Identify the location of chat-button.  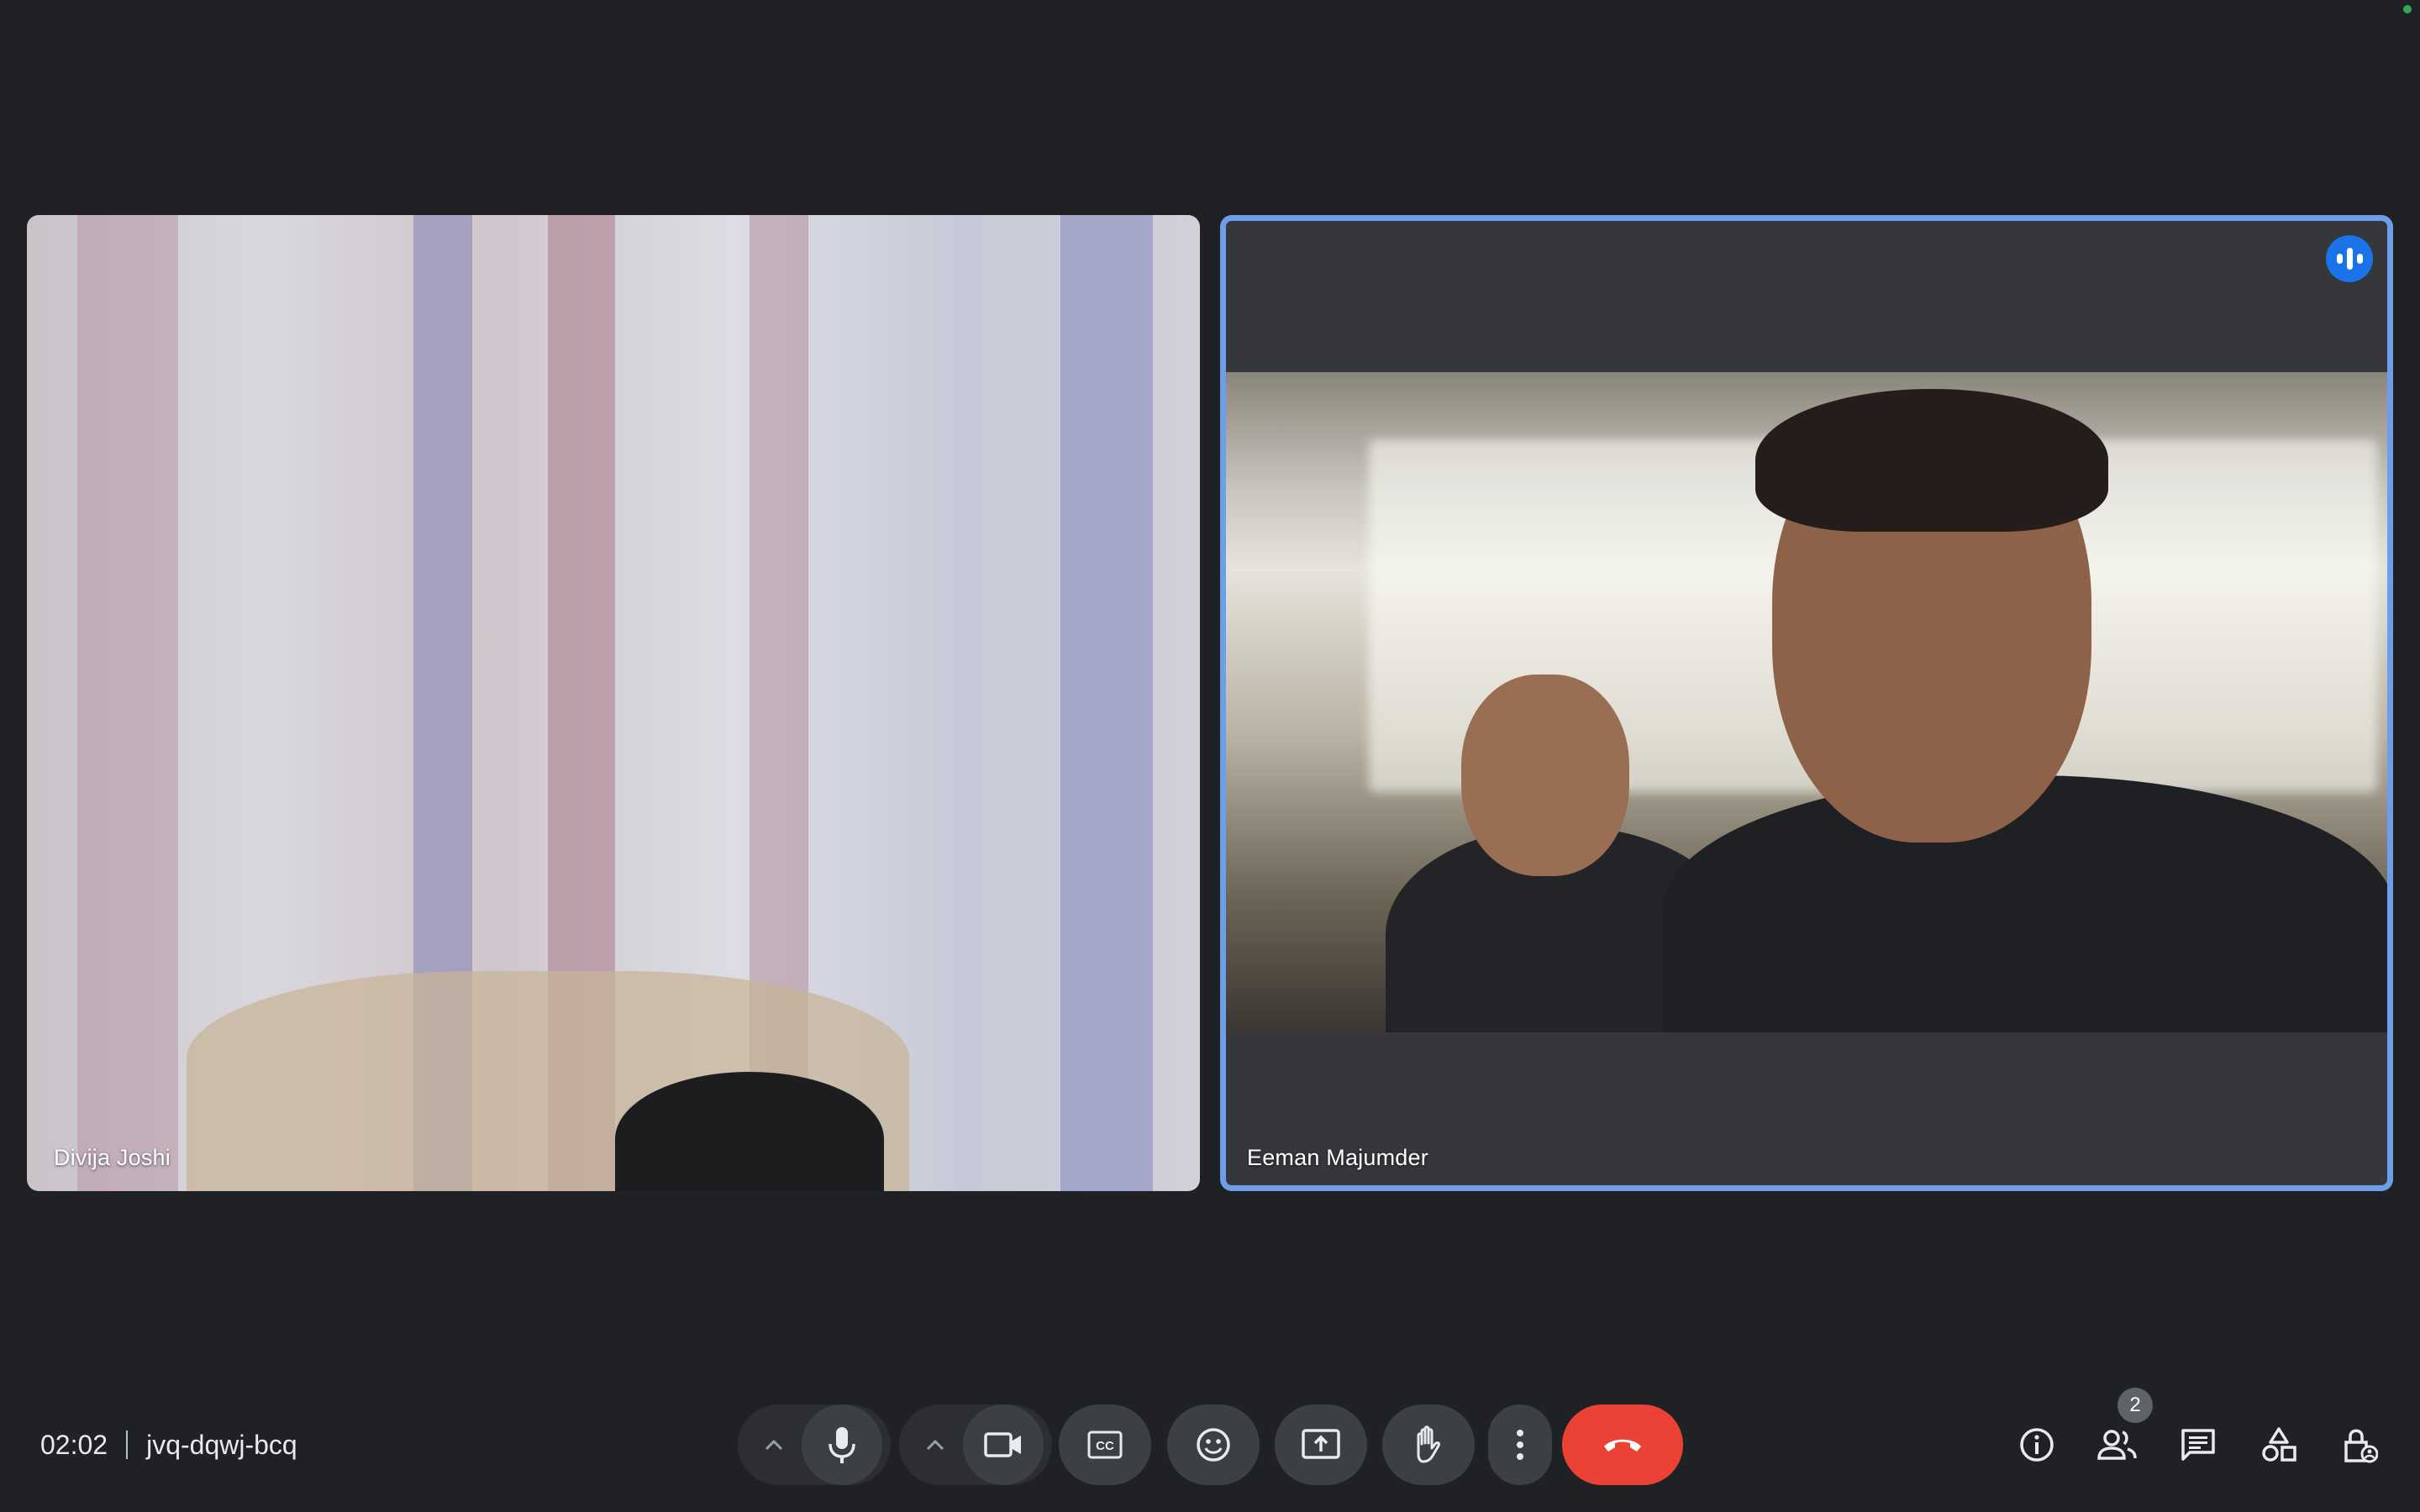
(2198, 1445).